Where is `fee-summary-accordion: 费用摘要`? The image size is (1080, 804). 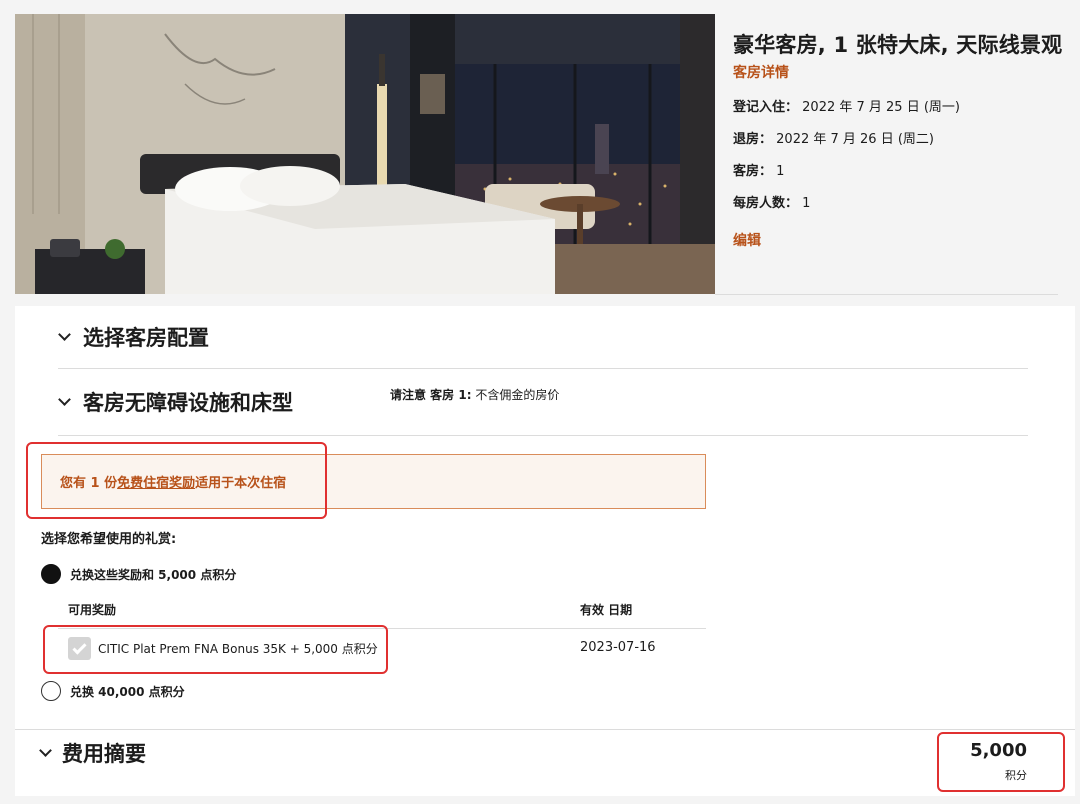 fee-summary-accordion: 费用摘要 is located at coordinates (92, 753).